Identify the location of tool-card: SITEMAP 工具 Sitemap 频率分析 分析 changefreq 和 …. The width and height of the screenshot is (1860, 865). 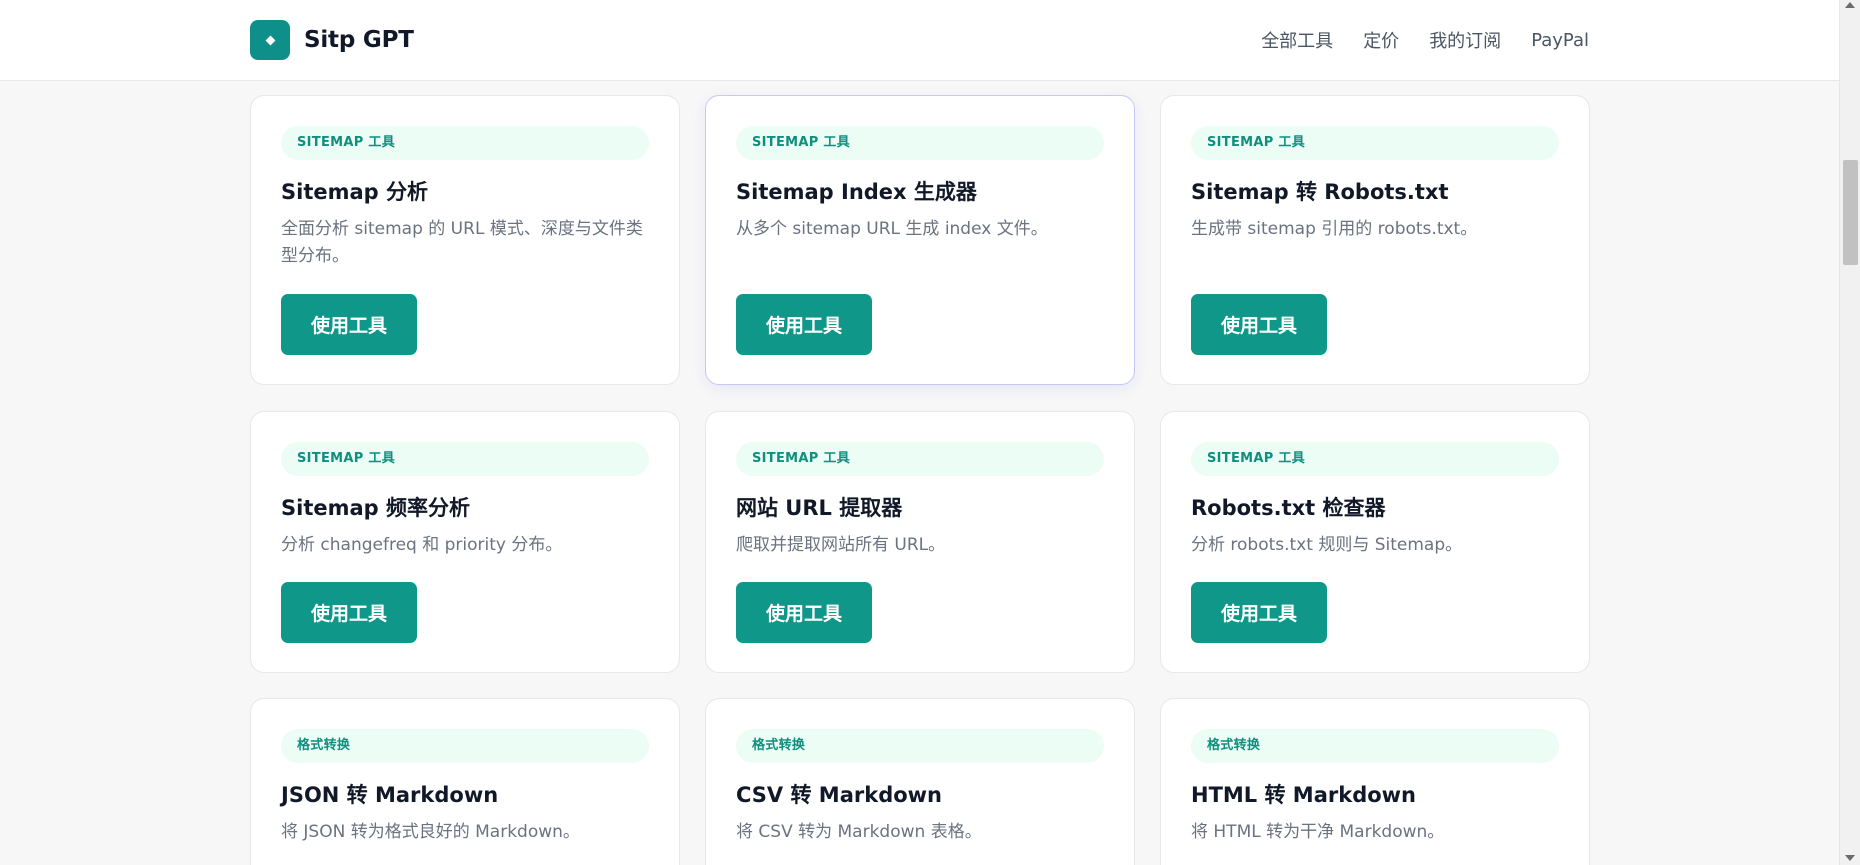
(465, 542).